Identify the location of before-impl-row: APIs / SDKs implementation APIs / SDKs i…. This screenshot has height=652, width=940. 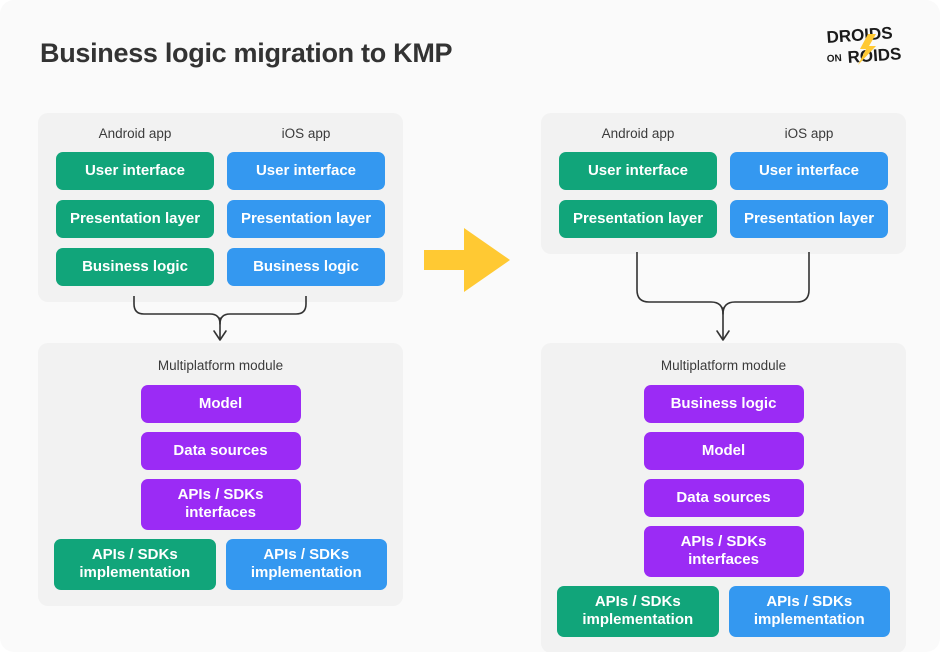
(220, 564).